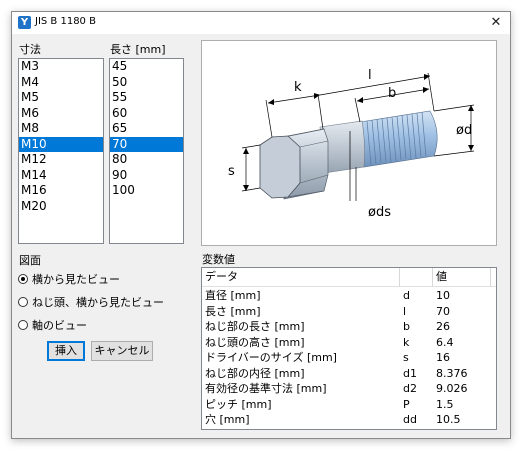 This screenshot has width=521, height=450. What do you see at coordinates (349, 296) in the screenshot?
I see `table-row: 直径 [mm] d 10` at bounding box center [349, 296].